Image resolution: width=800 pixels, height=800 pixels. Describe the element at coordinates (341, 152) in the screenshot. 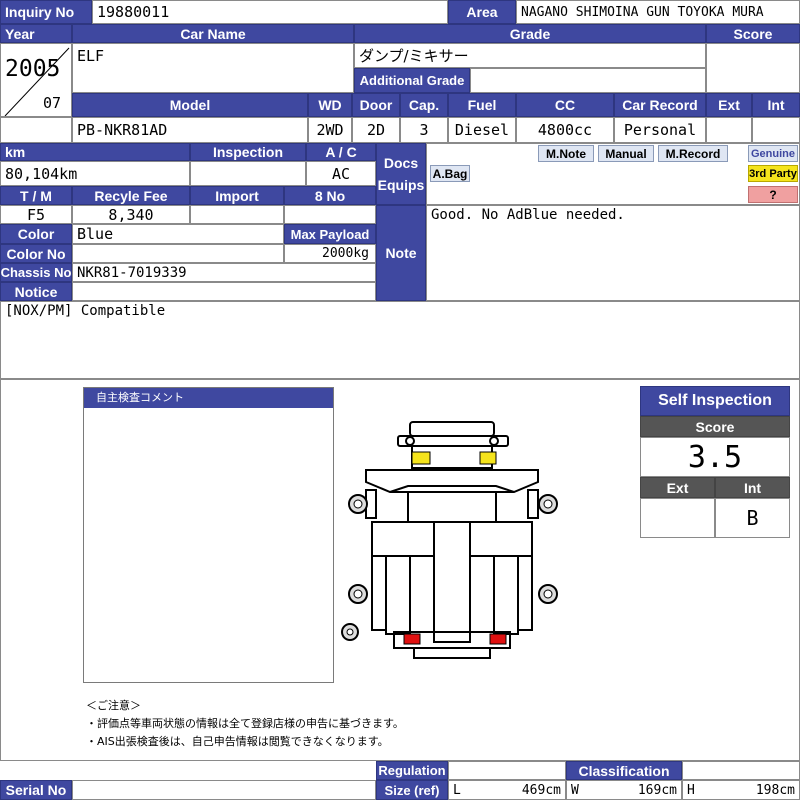

I see `ac-label: A / C` at that location.